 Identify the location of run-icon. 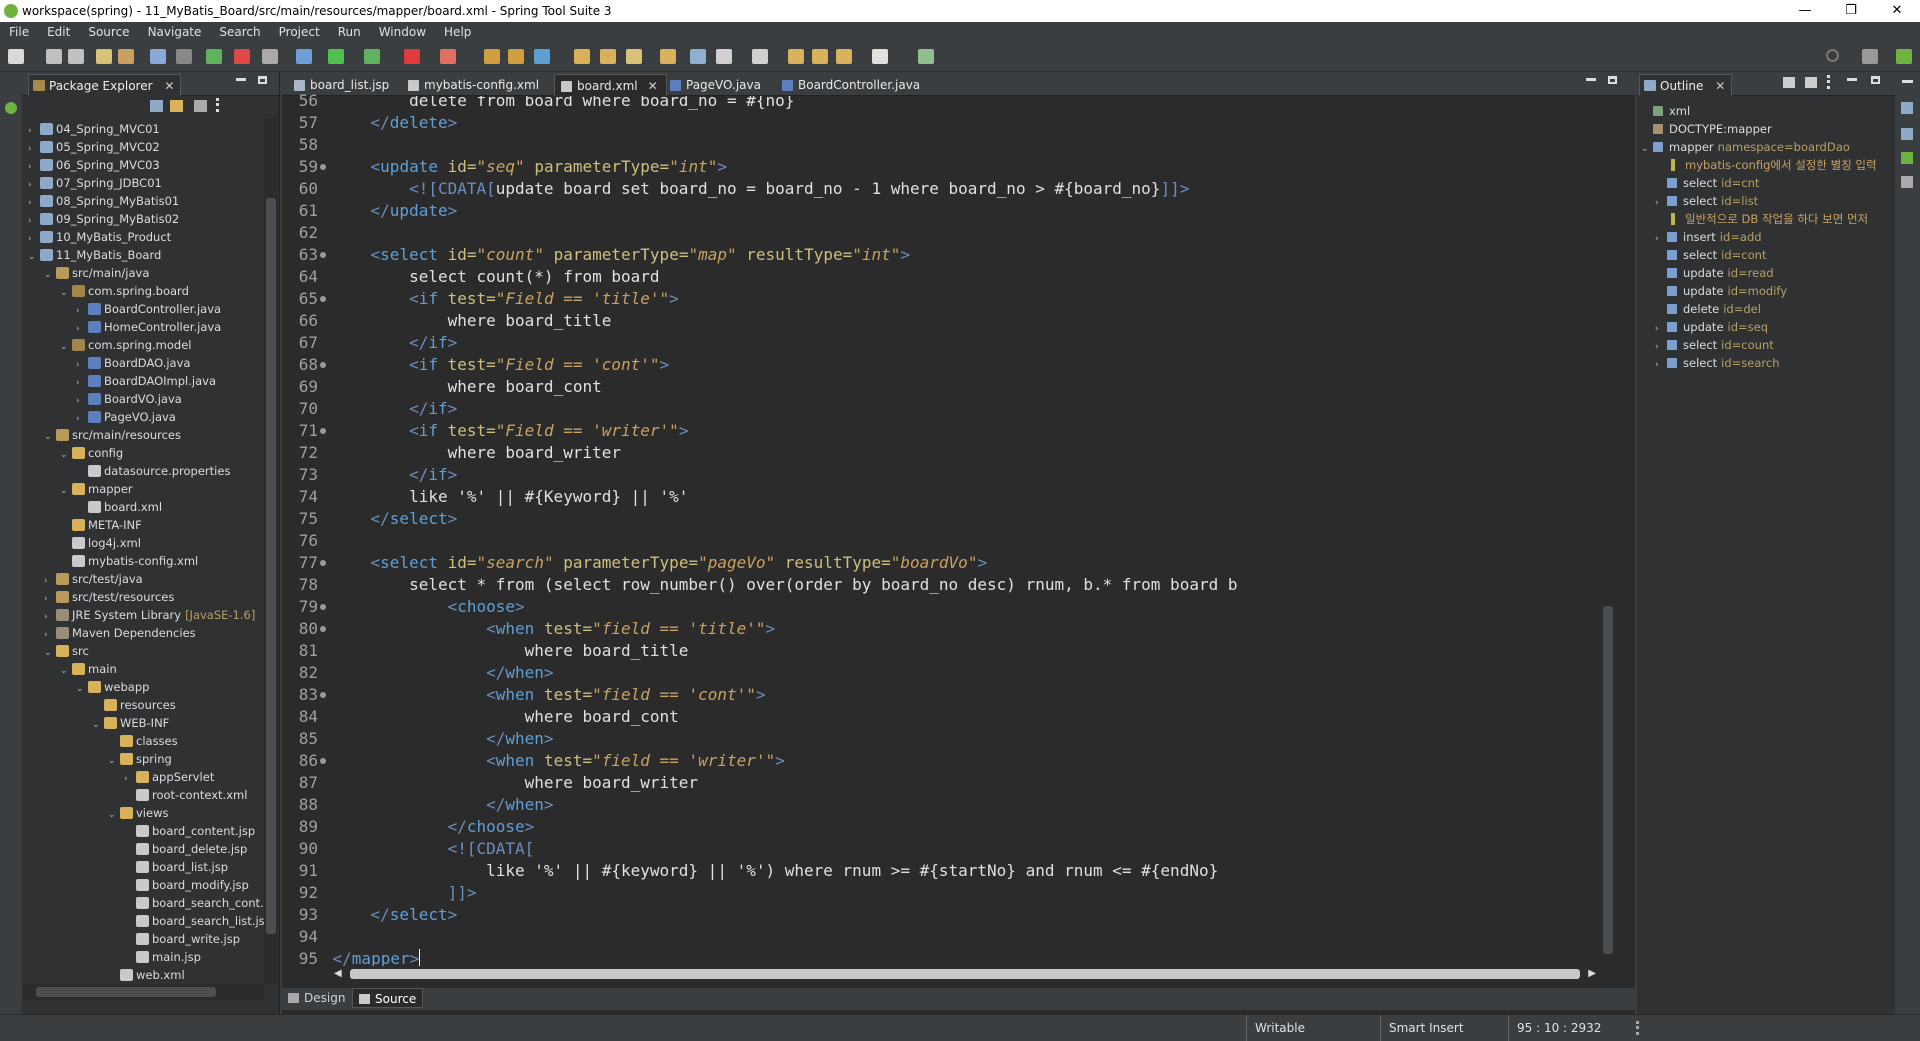
(336, 56).